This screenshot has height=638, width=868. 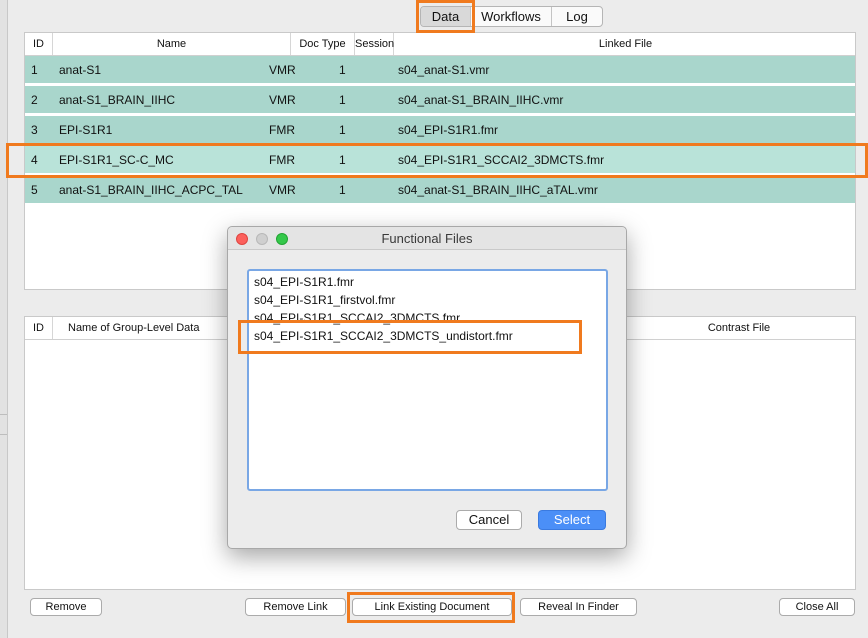 I want to click on cell-linked-file: s04_EPI-S1R1.fmr, so click(x=448, y=130).